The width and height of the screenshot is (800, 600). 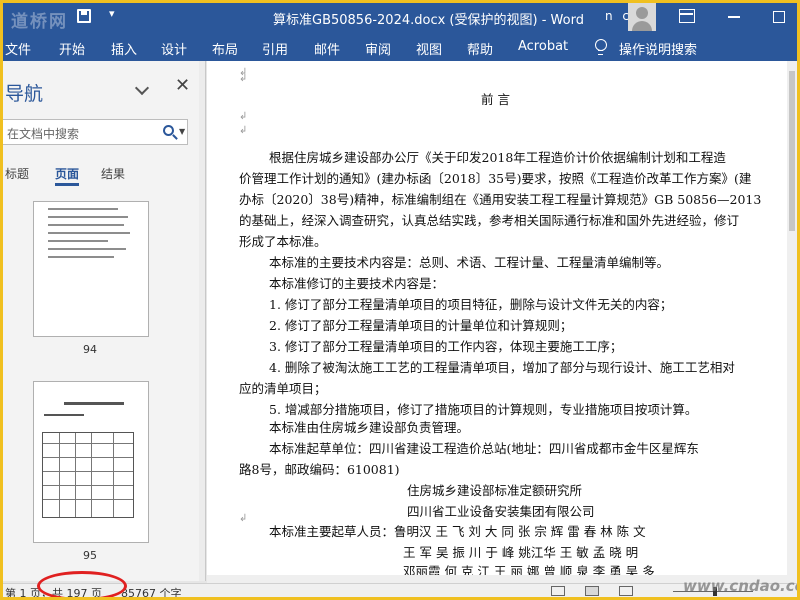 What do you see at coordinates (421, 325) in the screenshot?
I see `doc-line: 2. 修订了部分工程量清单项目的计量单位和计算规则；` at bounding box center [421, 325].